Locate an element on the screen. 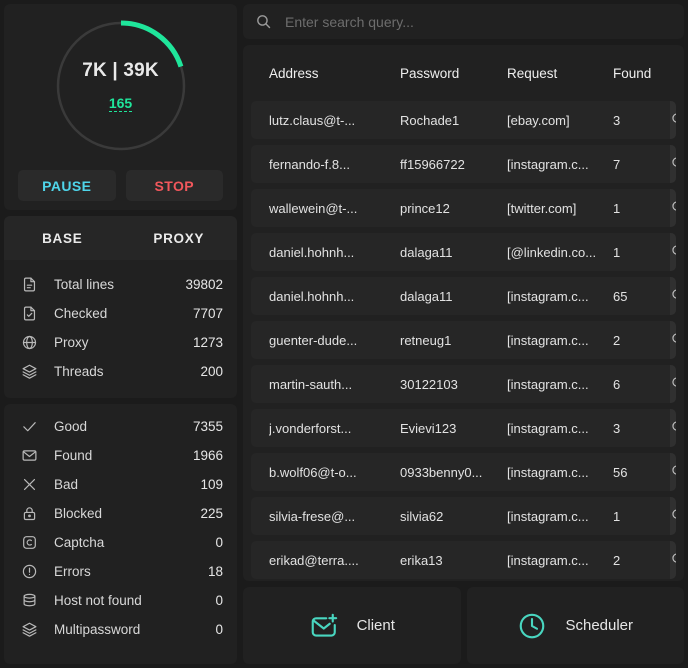 Image resolution: width=688 pixels, height=668 pixels. layers-icon is located at coordinates (29, 372).